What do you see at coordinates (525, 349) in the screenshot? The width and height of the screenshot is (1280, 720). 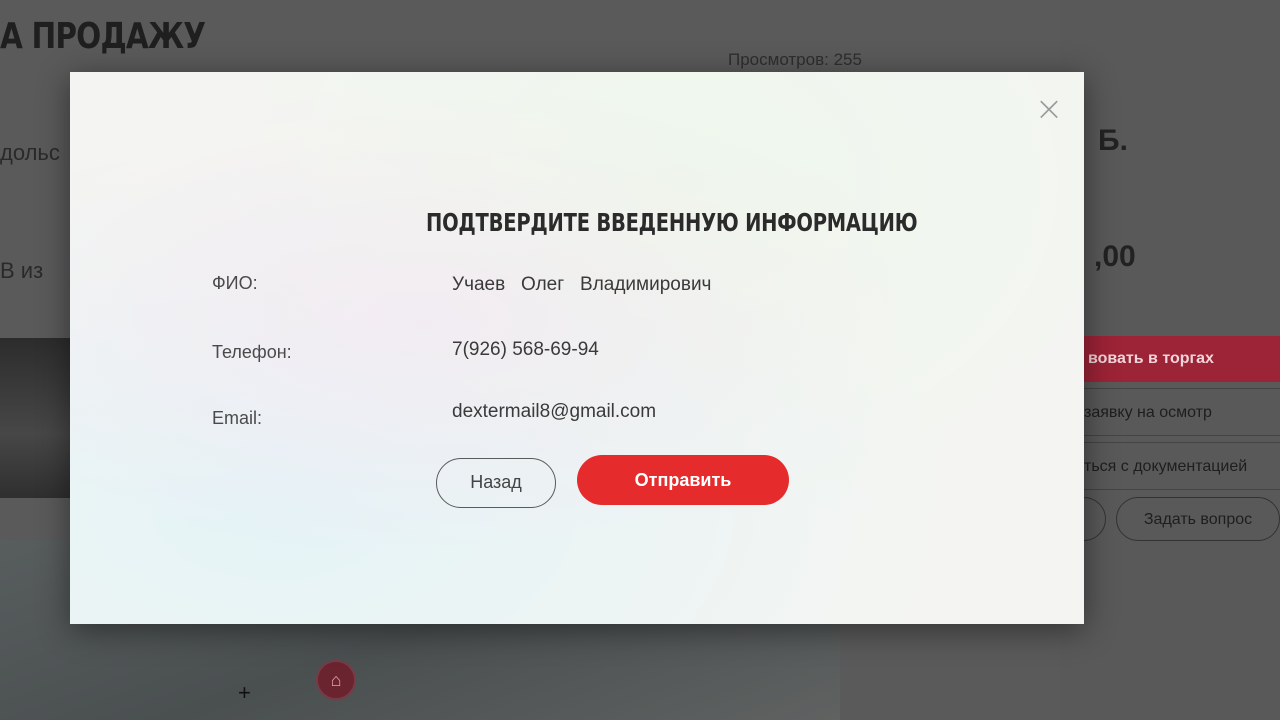 I see `phone-value: 7(926) 568-69-94` at bounding box center [525, 349].